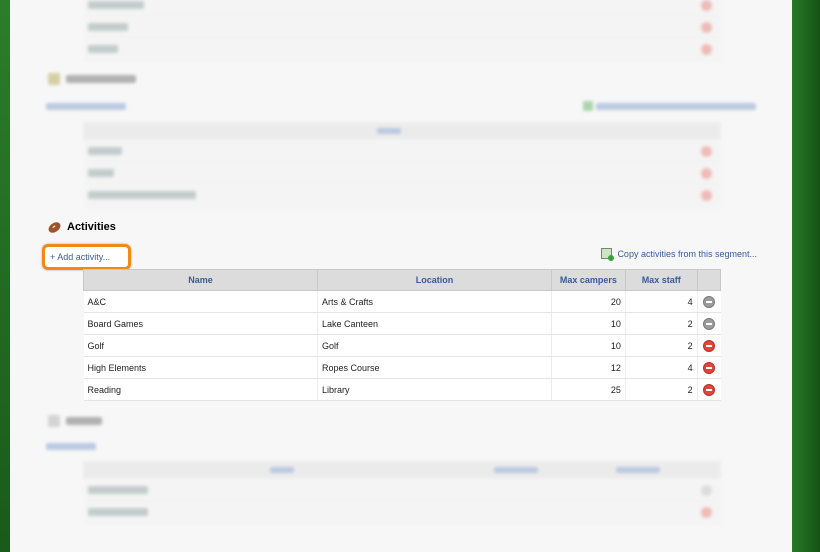  I want to click on copy-segment-icon, so click(608, 254).